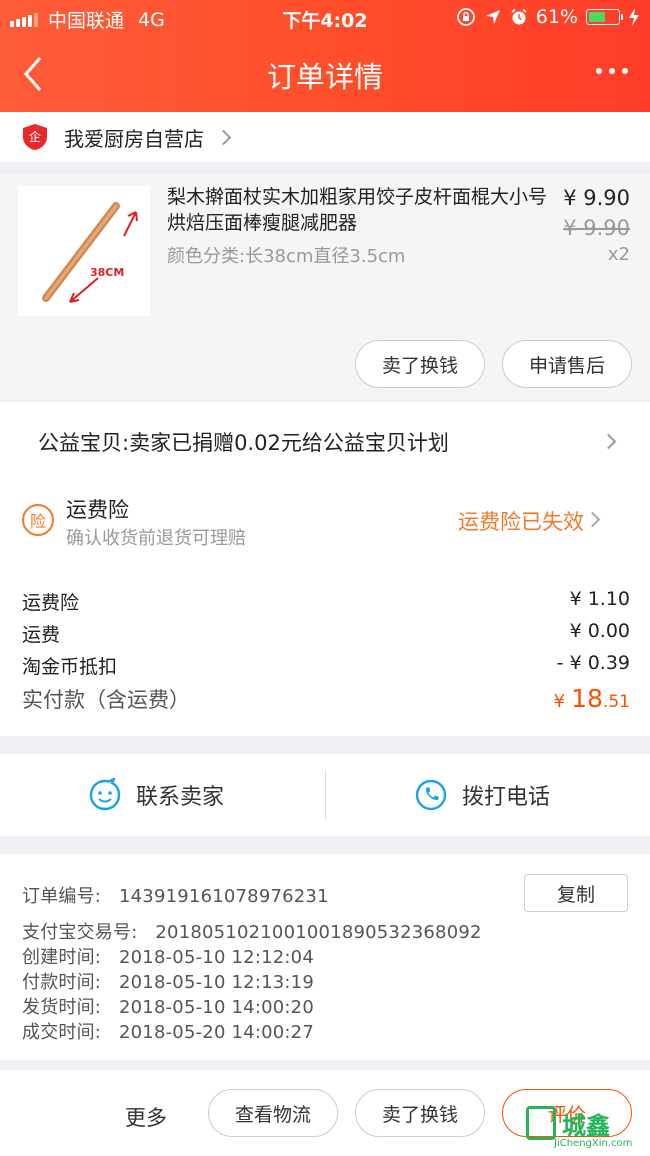 The width and height of the screenshot is (650, 1156). I want to click on battery-icon, so click(604, 17).